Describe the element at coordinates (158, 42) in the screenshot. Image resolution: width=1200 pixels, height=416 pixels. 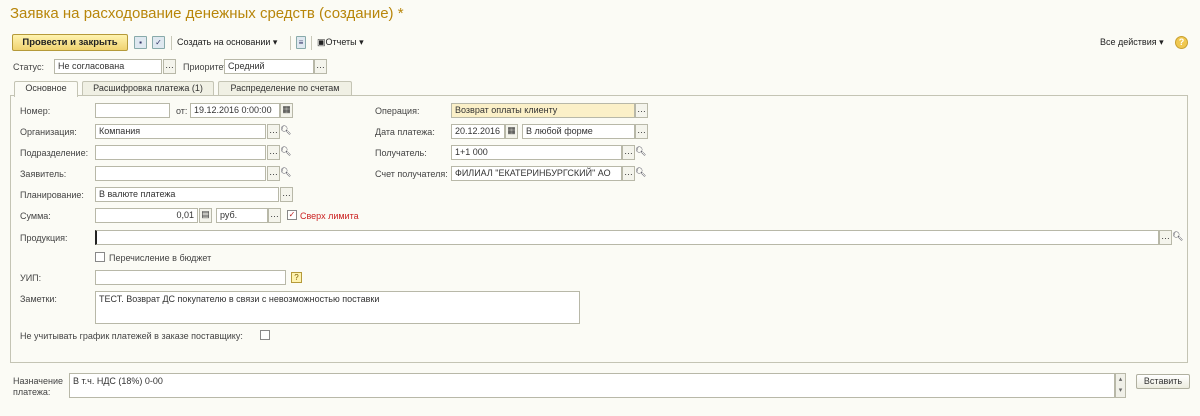
I see `post-icon: ✓` at that location.